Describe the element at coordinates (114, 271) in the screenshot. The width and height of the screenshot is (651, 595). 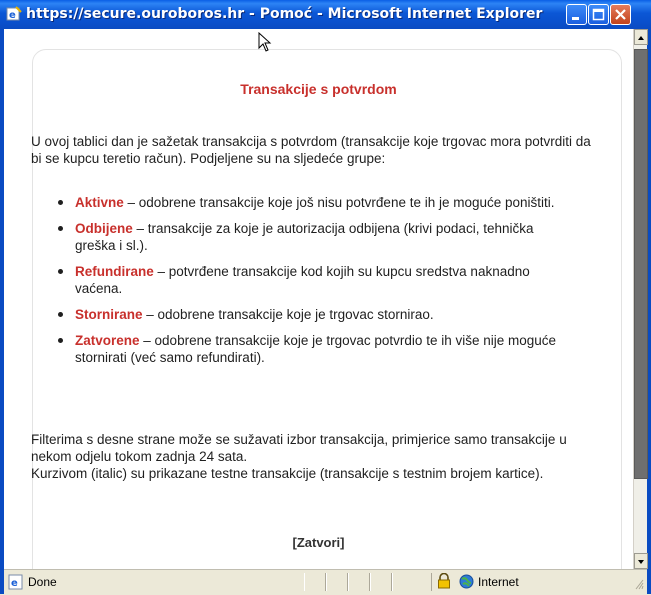
I see `group-term: Refundirane` at that location.